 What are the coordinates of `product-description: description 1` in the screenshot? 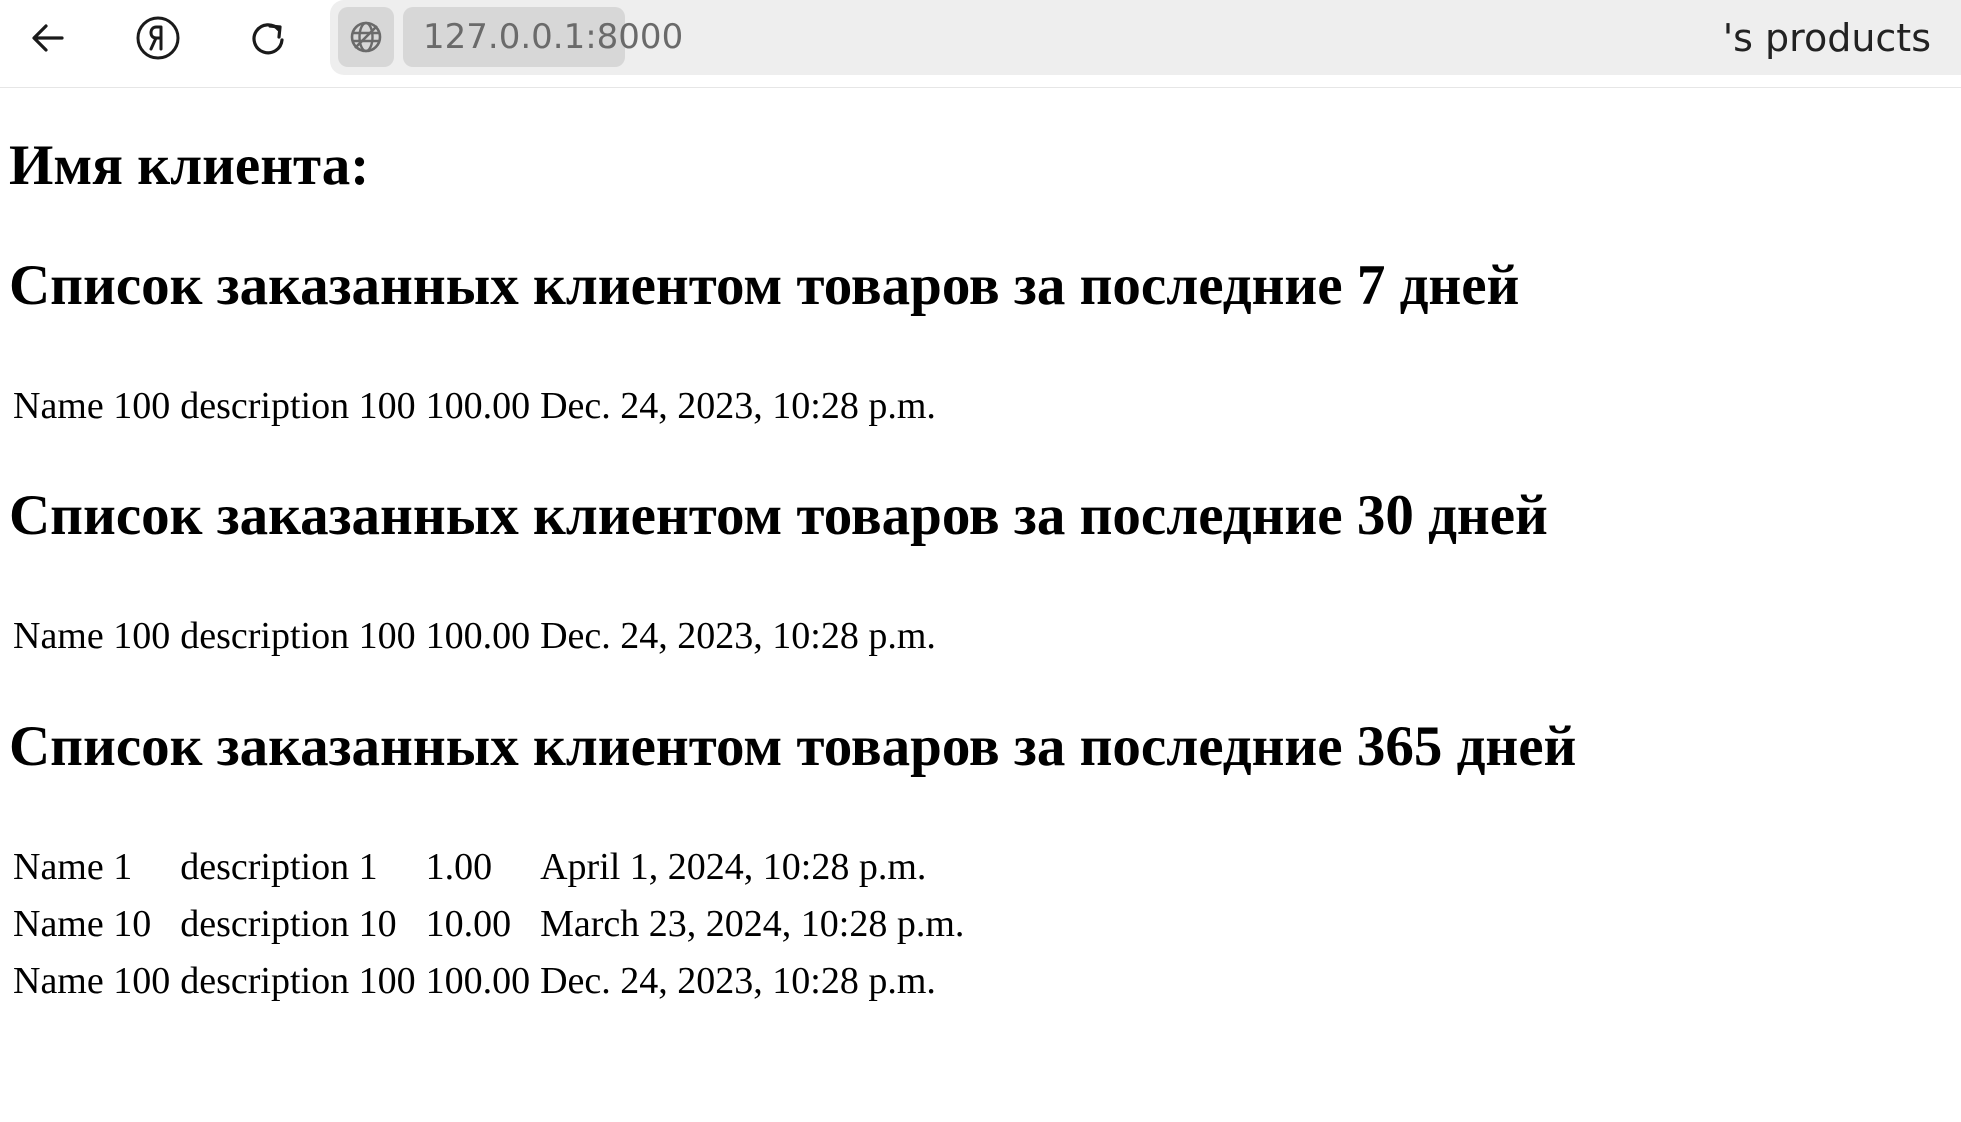 It's located at (279, 866).